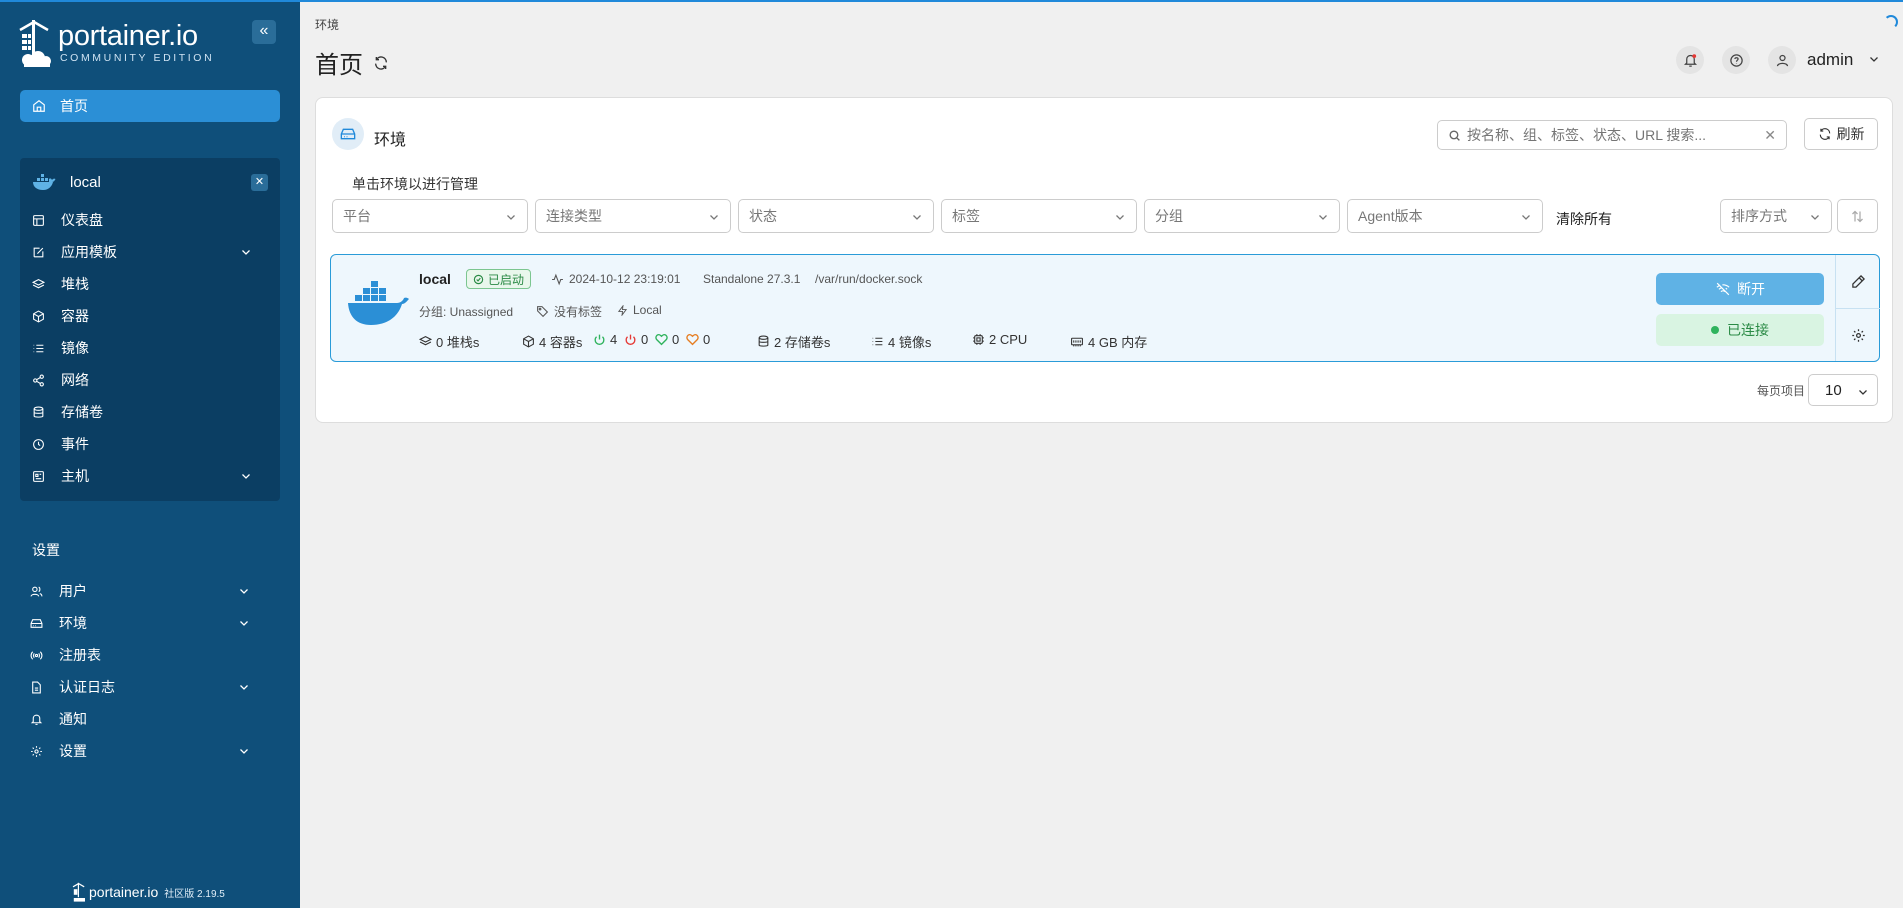 This screenshot has width=1903, height=908. What do you see at coordinates (38, 444) in the screenshot?
I see `clock-icon` at bounding box center [38, 444].